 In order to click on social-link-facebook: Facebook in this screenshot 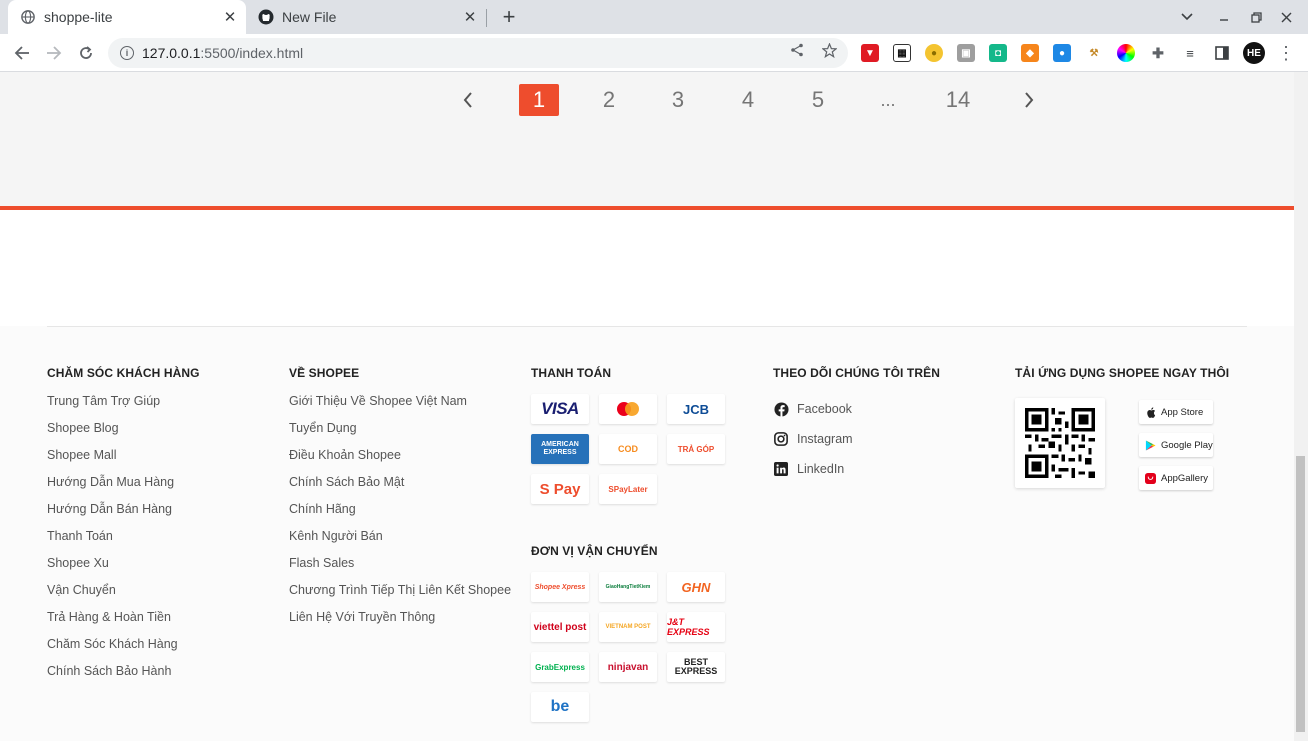, I will do `click(856, 409)`.